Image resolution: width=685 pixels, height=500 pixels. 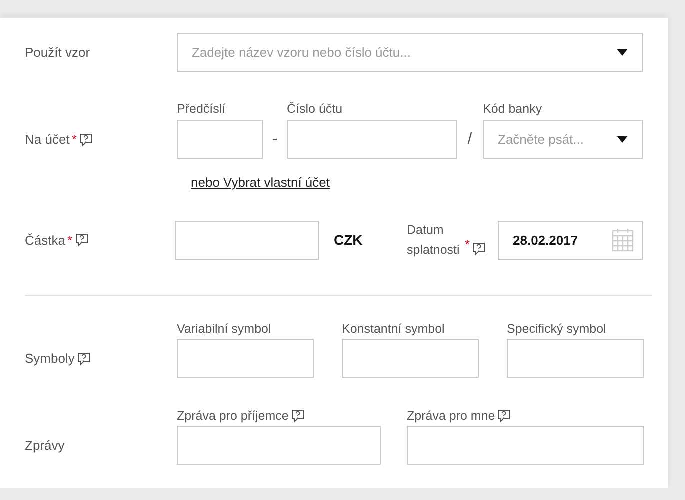 I want to click on due-date-field: 28.02.2017, so click(x=570, y=240).